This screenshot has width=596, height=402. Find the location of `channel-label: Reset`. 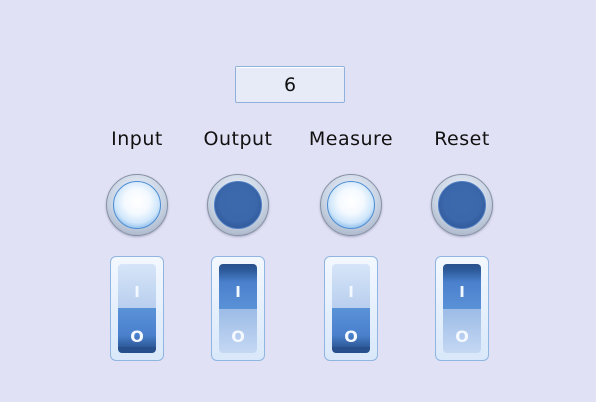

channel-label: Reset is located at coordinates (462, 139).